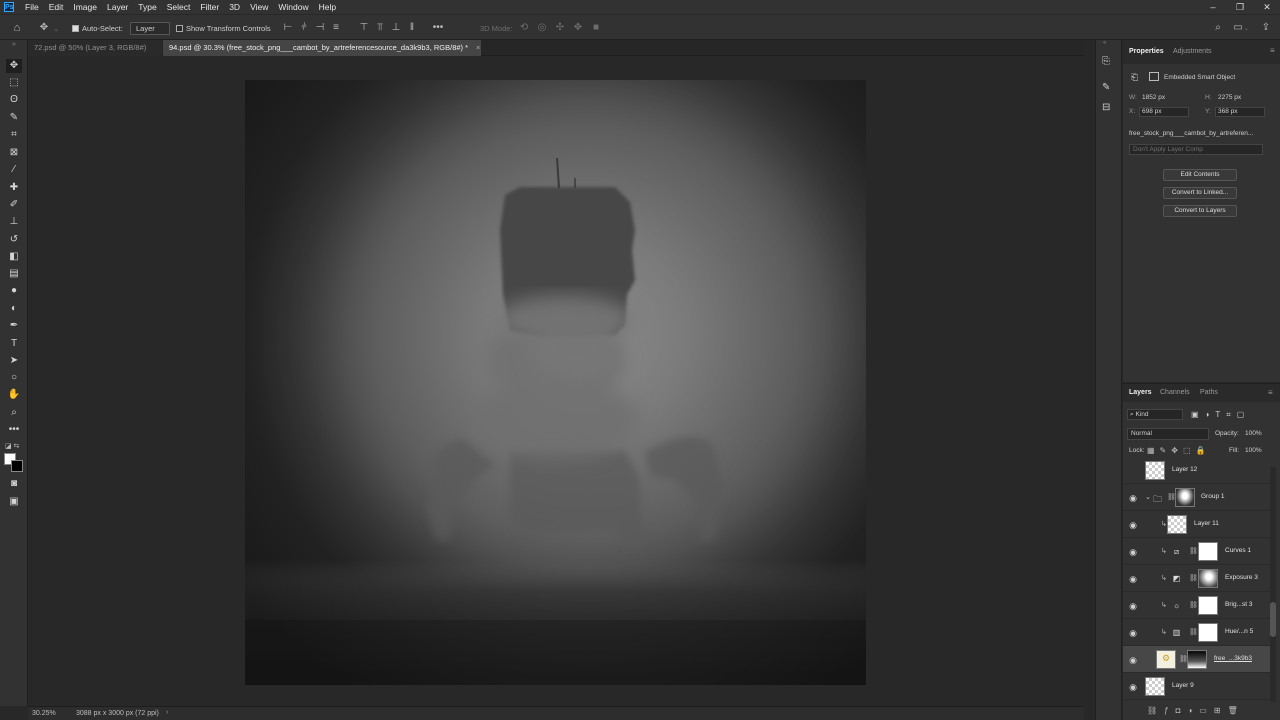  Describe the element at coordinates (1198, 497) in the screenshot. I see `layer-row-group: ◉ ⌄ 🗀 ⛓ Group 1` at that location.